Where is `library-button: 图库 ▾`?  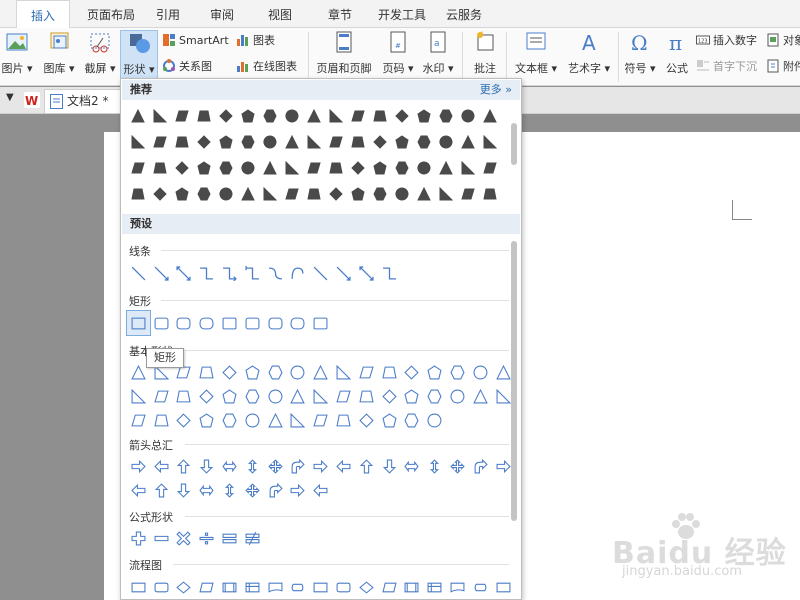 library-button: 图库 ▾ is located at coordinates (59, 53).